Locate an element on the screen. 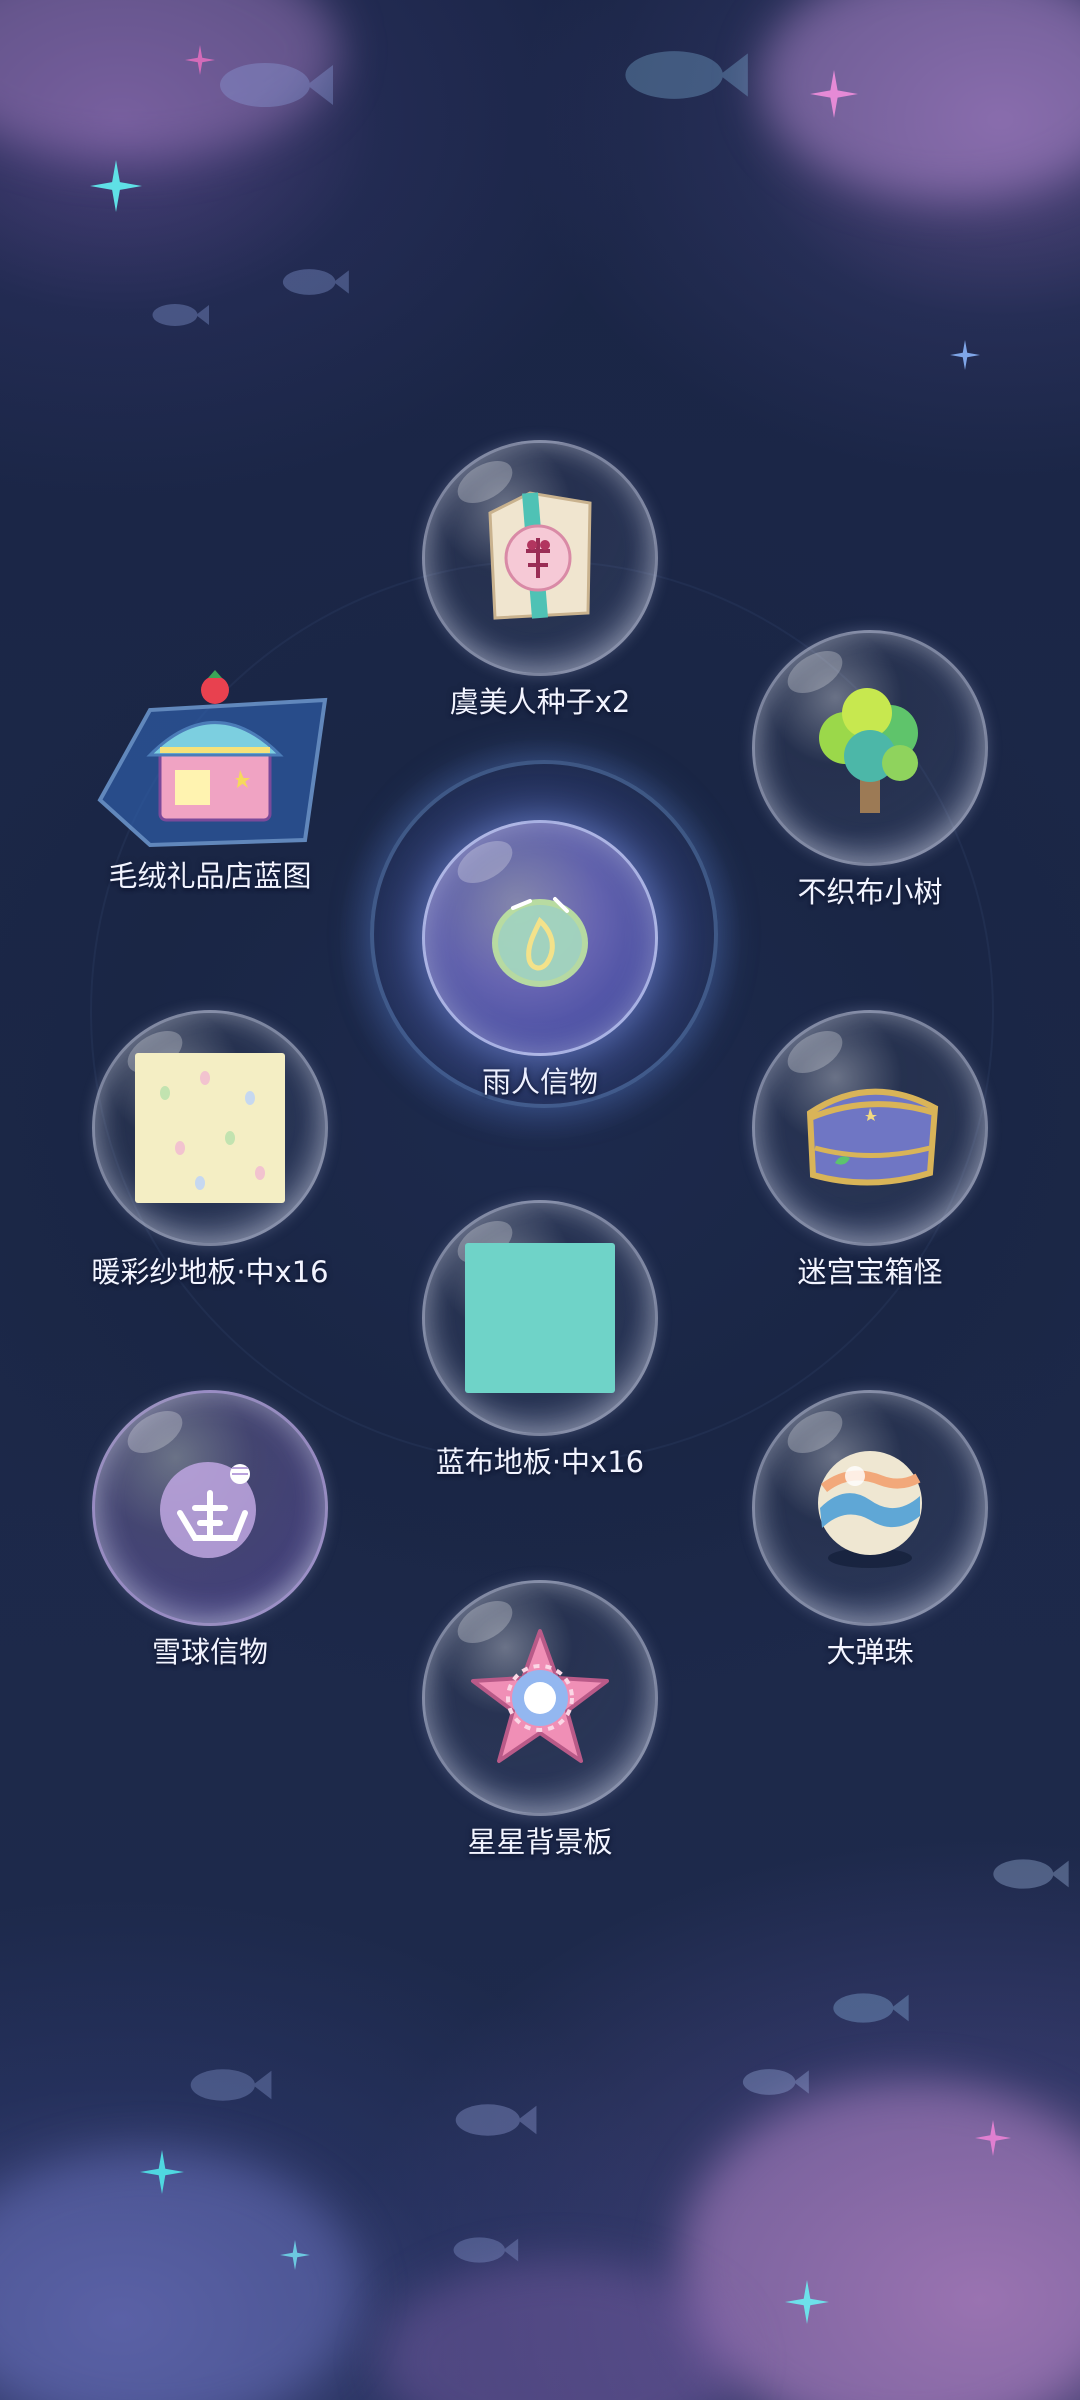  marble-icon is located at coordinates (870, 1509).